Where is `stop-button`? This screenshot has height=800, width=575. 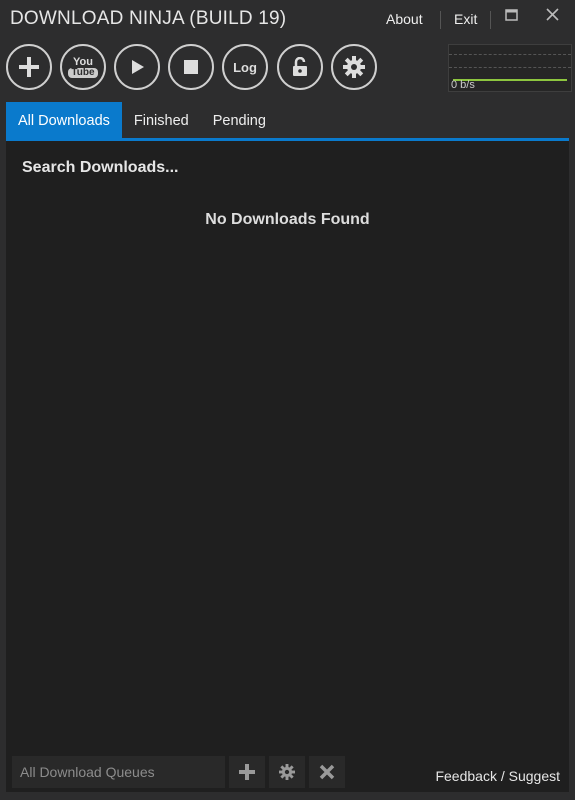 stop-button is located at coordinates (191, 67).